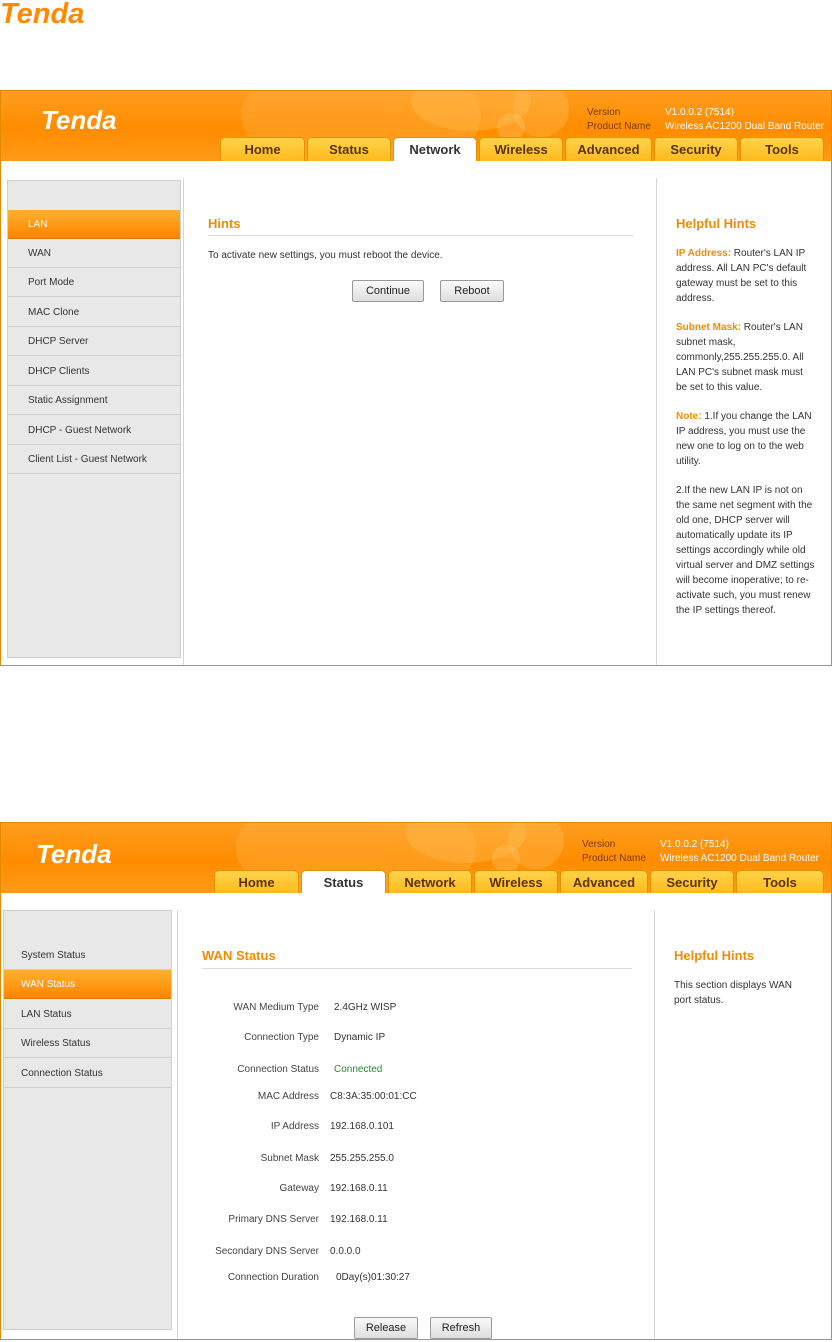 This screenshot has height=1342, width=832. I want to click on release-button: Release, so click(386, 1328).